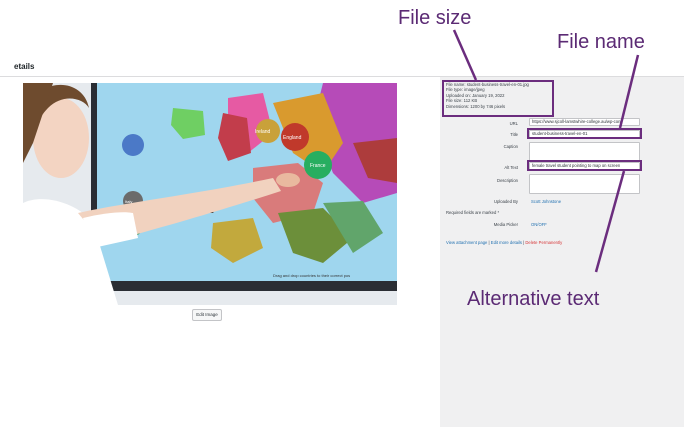  What do you see at coordinates (533, 299) in the screenshot?
I see `alt-text-callout: Alternative text` at bounding box center [533, 299].